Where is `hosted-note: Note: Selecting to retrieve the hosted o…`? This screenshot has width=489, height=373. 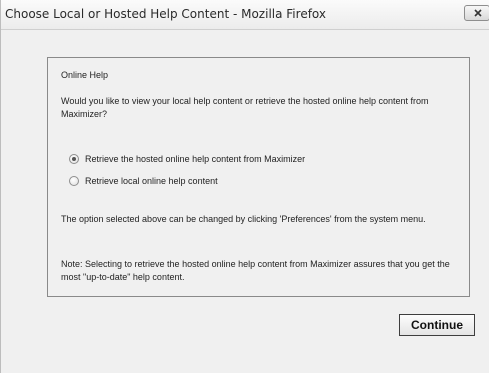
hosted-note: Note: Selecting to retrieve the hosted o… is located at coordinates (255, 270).